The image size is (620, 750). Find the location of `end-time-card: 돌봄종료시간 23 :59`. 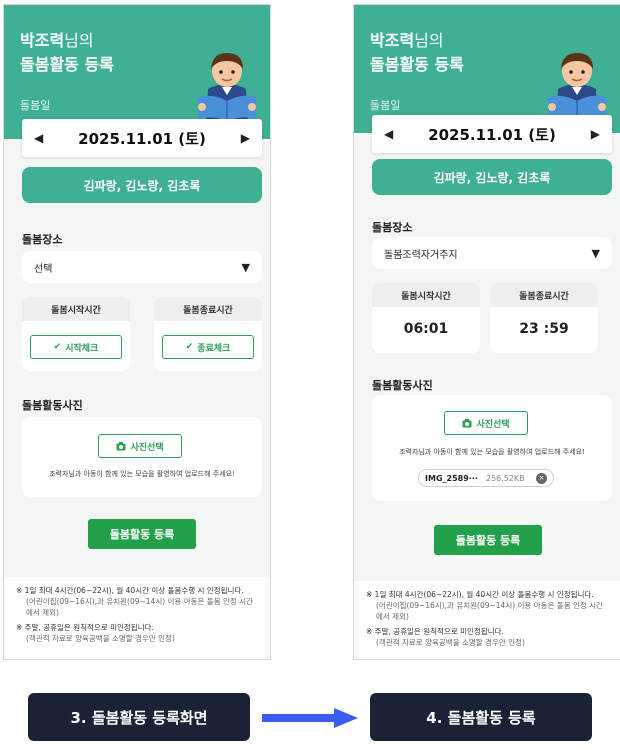

end-time-card: 돌봄종료시간 23 :59 is located at coordinates (544, 318).